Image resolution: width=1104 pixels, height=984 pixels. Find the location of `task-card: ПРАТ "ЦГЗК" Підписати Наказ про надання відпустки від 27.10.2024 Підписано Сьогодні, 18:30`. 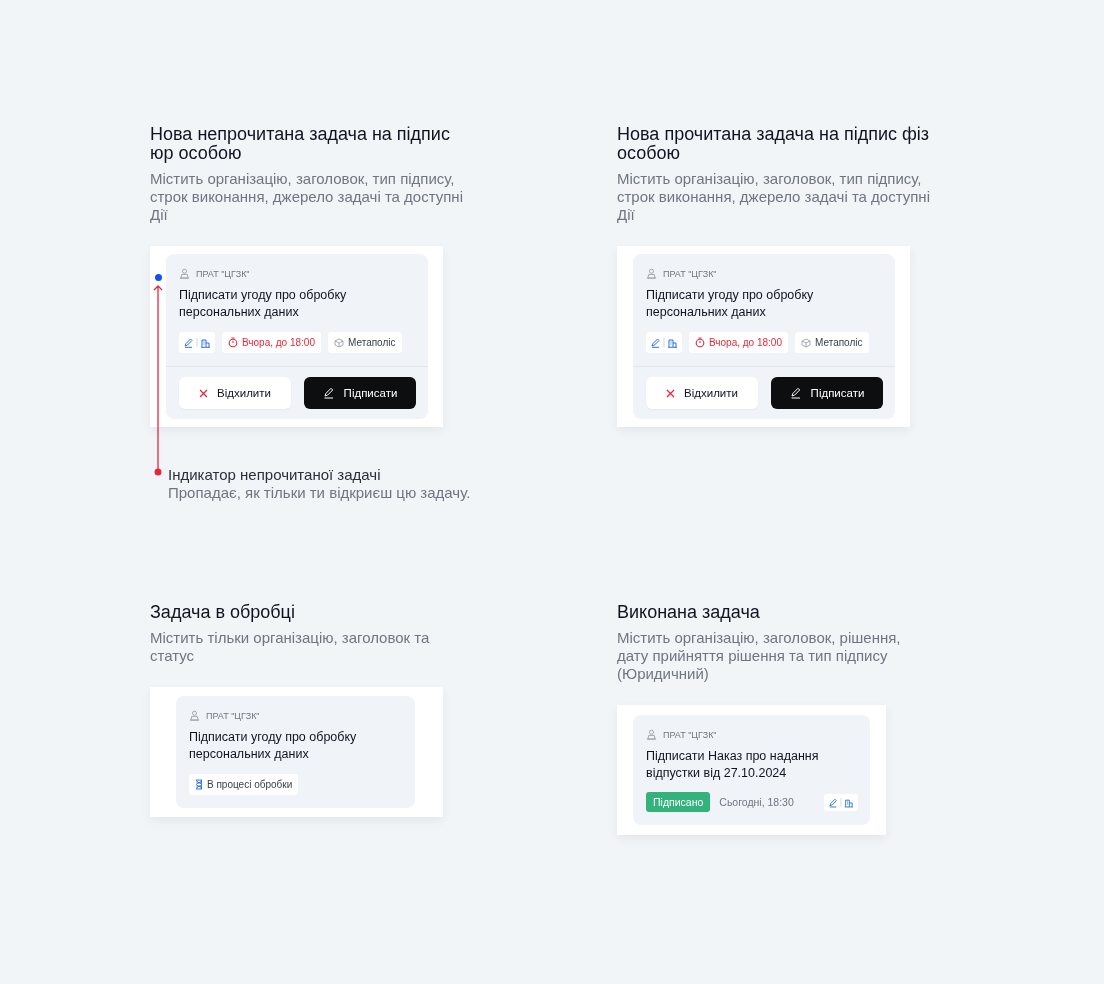

task-card: ПРАТ "ЦГЗК" Підписати Наказ про надання відпустки від 27.10.2024 Підписано Сьогодні, 18:30 is located at coordinates (751, 770).